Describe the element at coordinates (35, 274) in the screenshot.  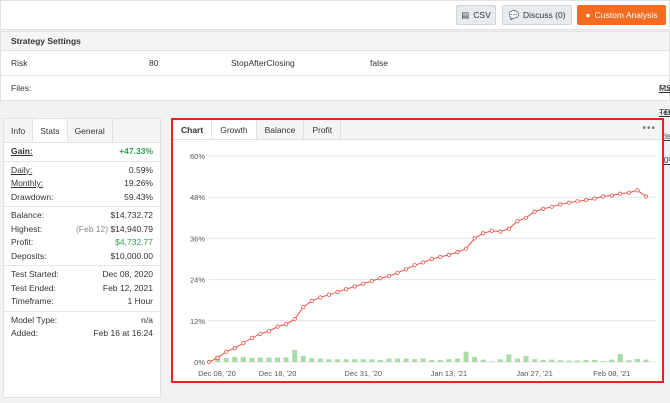
I see `test-started-label: Test Started:` at that location.